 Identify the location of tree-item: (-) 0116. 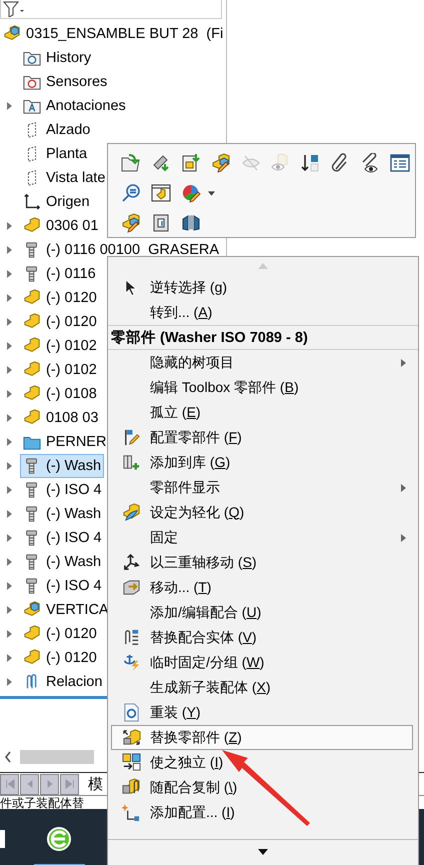
(59, 274).